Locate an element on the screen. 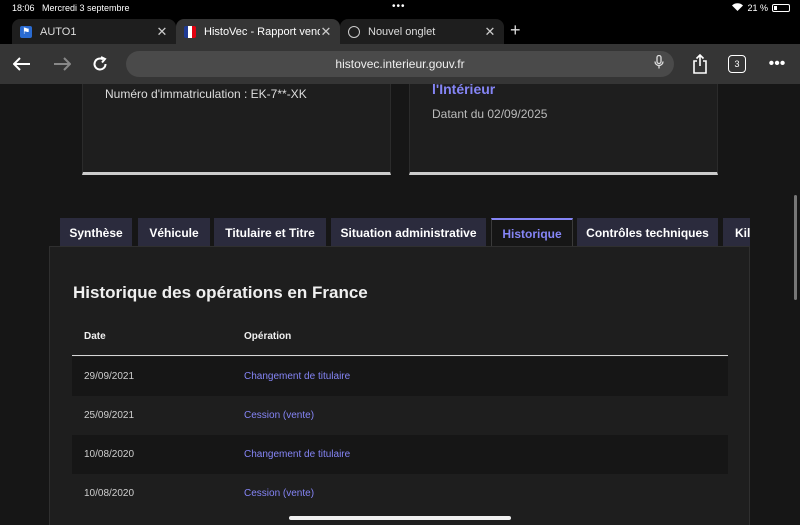  tab-controles: Contrôles techniques is located at coordinates (647, 232).